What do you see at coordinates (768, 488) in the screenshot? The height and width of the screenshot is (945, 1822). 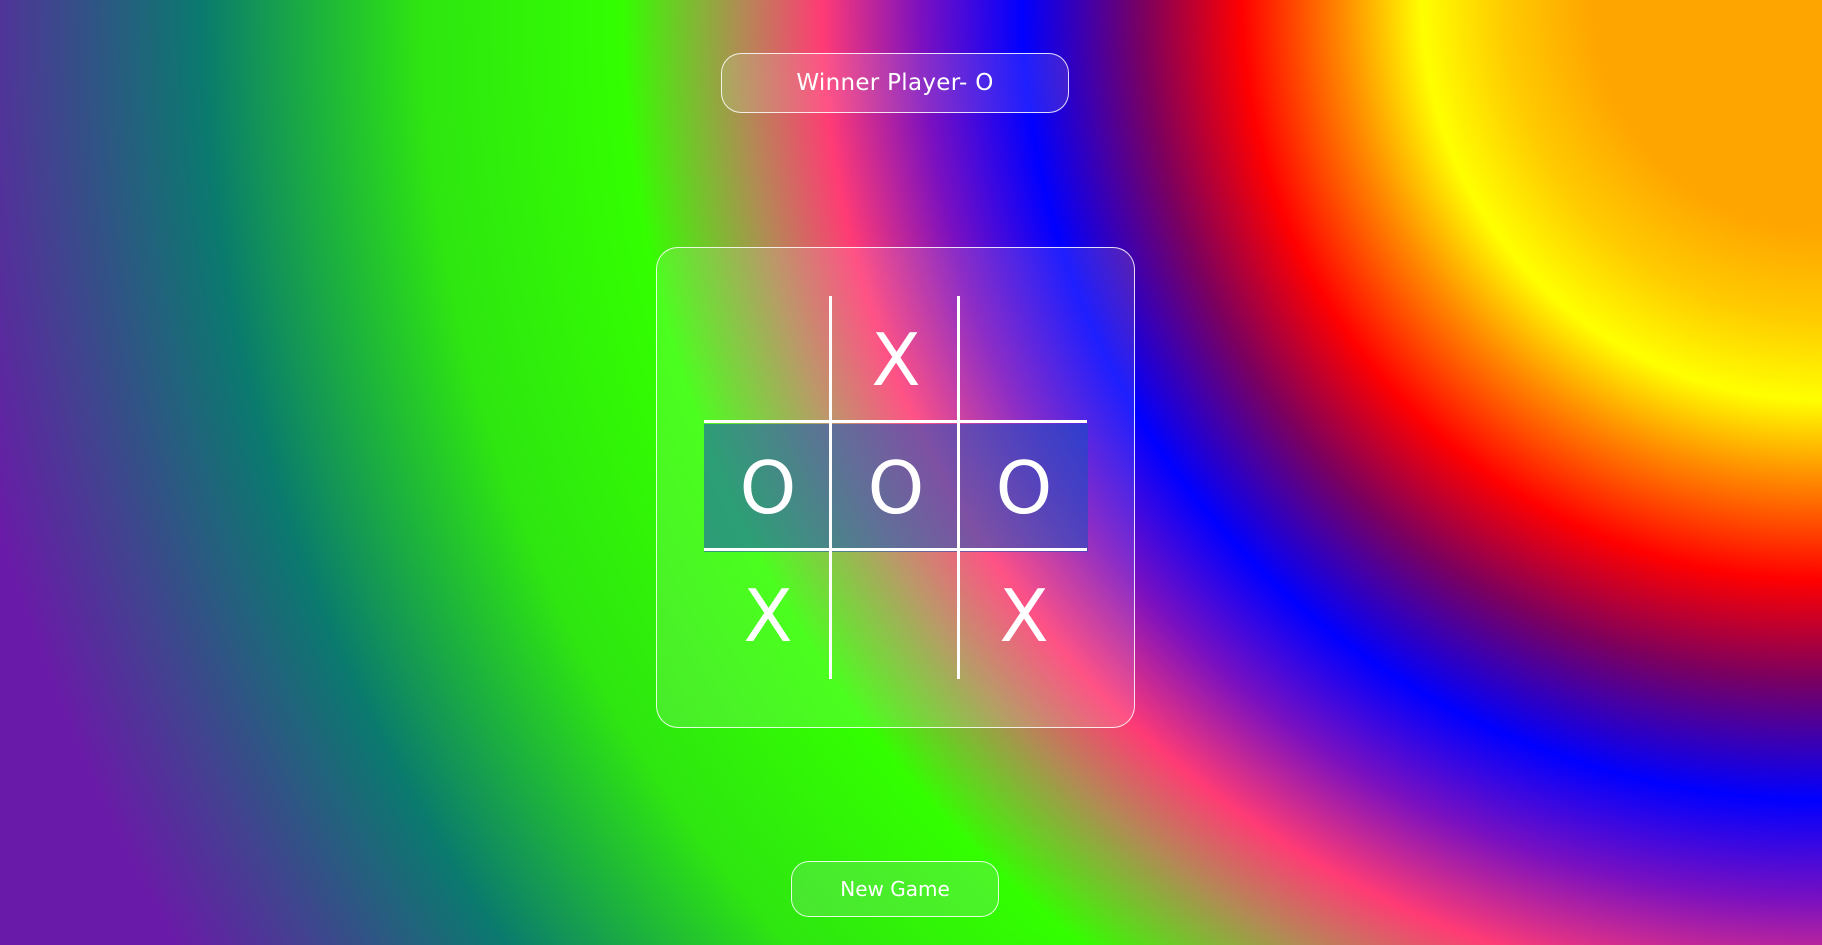 I see `cell-3: O` at bounding box center [768, 488].